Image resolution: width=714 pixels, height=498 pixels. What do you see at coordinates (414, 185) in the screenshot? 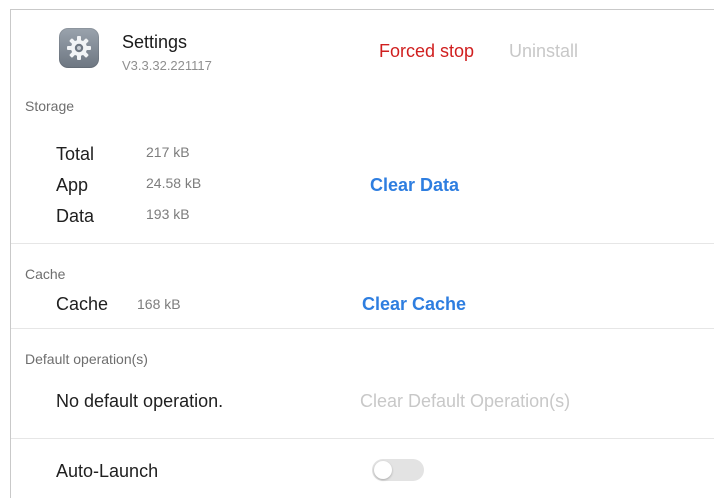
I see `clear-data-button: Clear Data` at bounding box center [414, 185].